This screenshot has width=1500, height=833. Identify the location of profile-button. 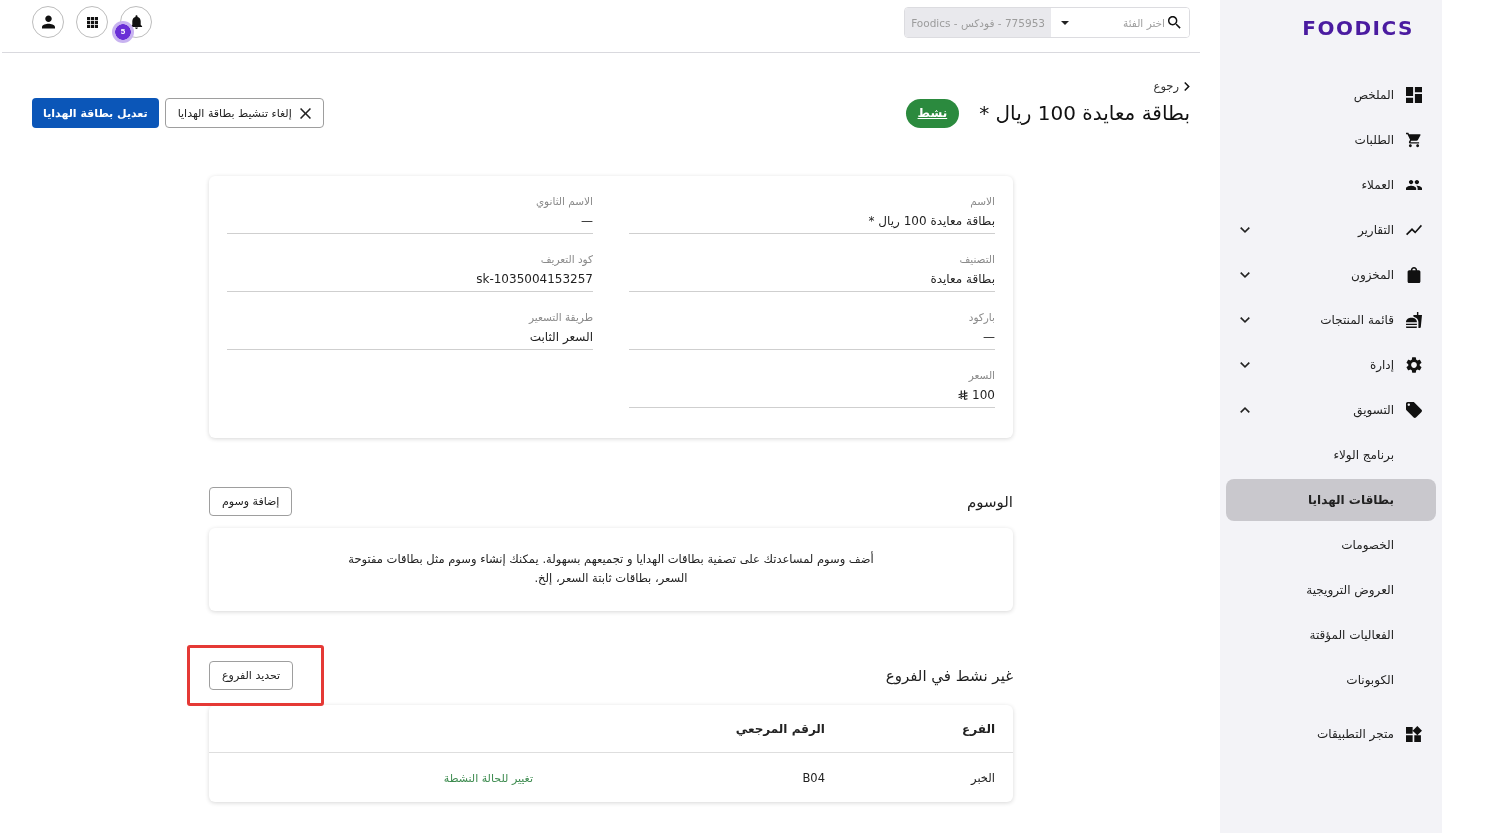
(48, 22).